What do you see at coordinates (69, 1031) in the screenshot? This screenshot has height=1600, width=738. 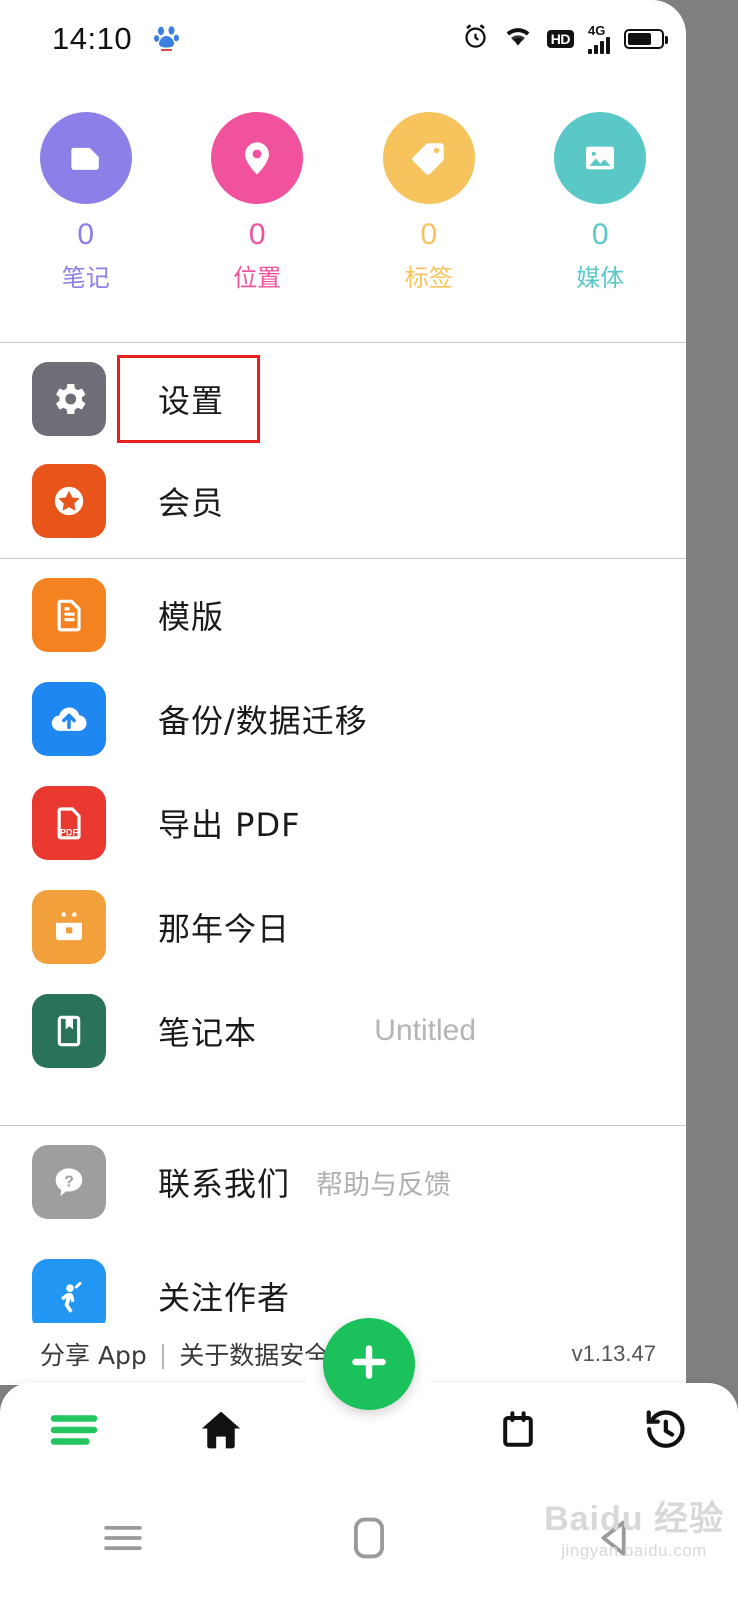 I see `notebook-icon` at bounding box center [69, 1031].